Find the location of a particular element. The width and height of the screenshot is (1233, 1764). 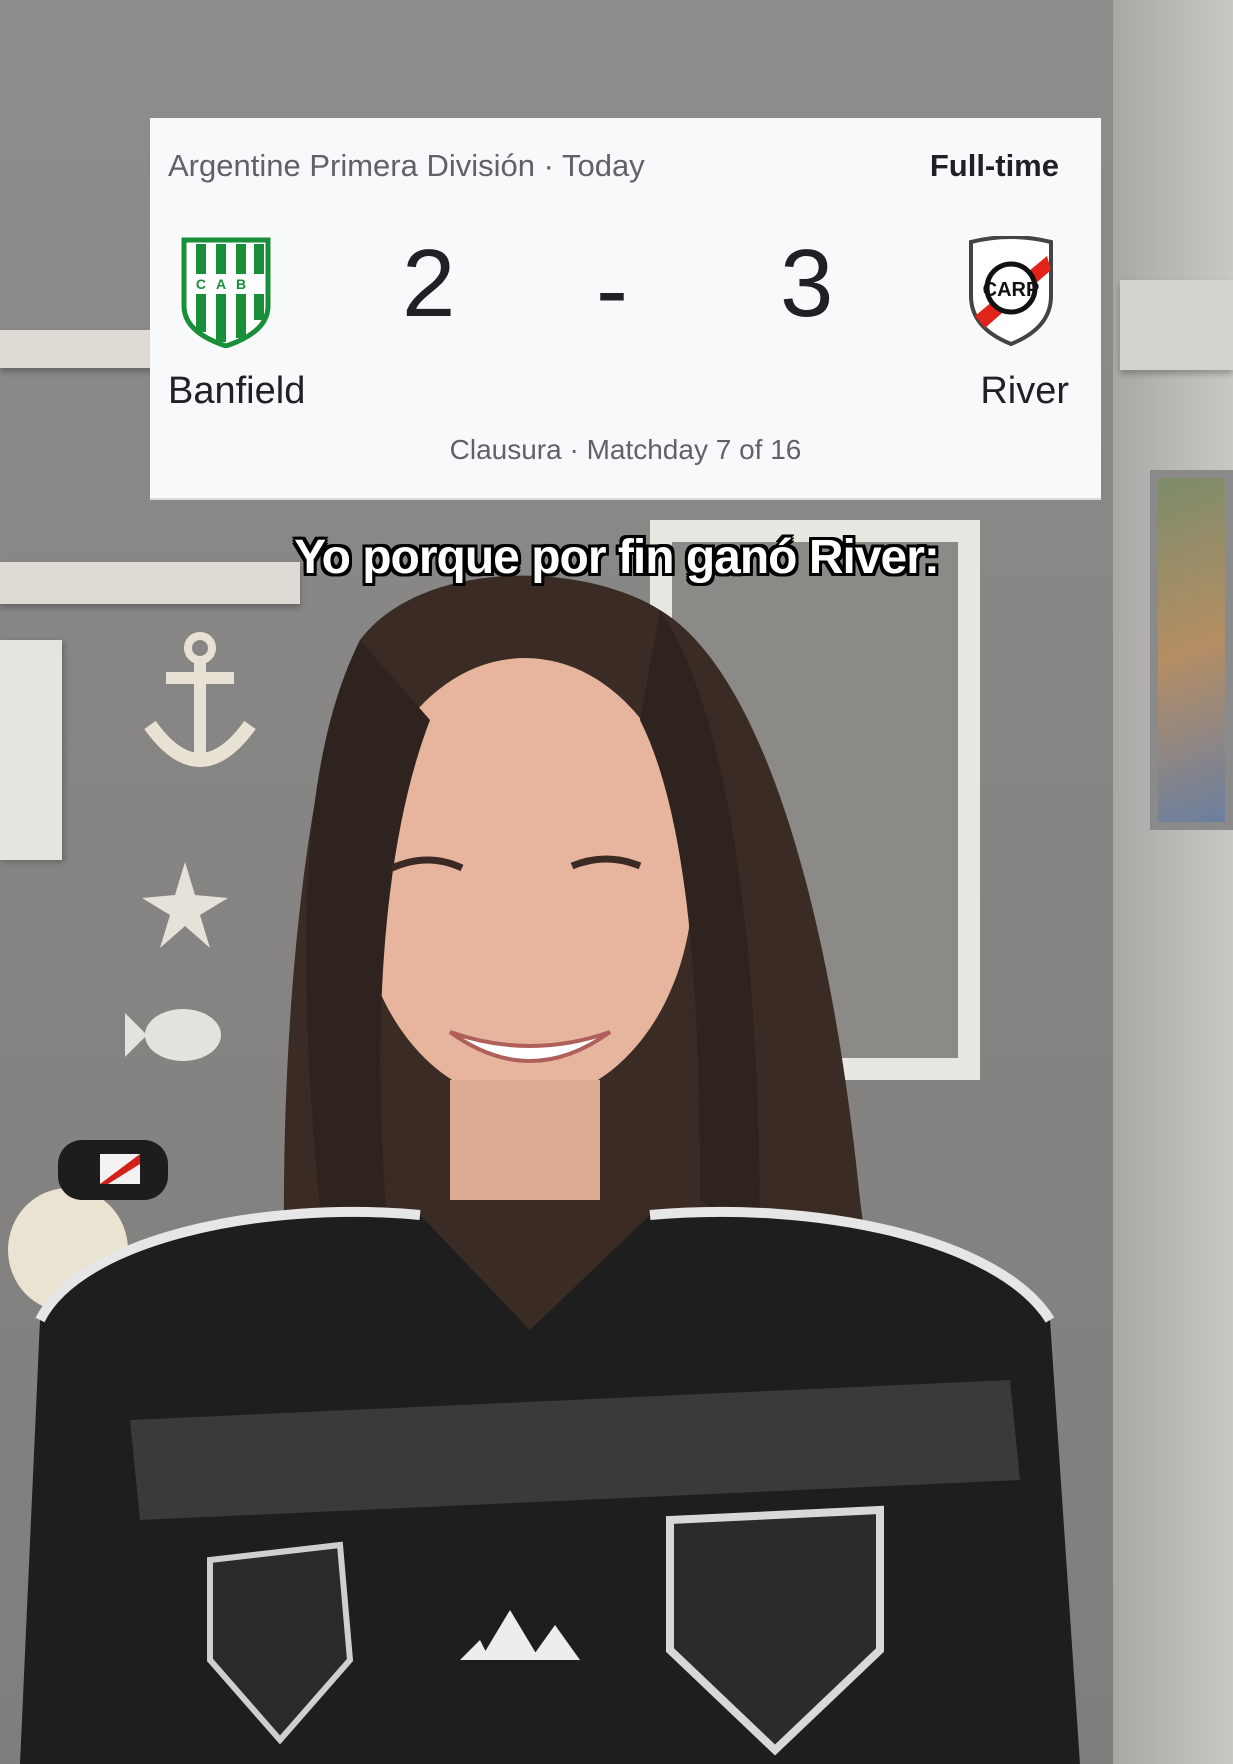

home-score: 2 is located at coordinates (429, 283).